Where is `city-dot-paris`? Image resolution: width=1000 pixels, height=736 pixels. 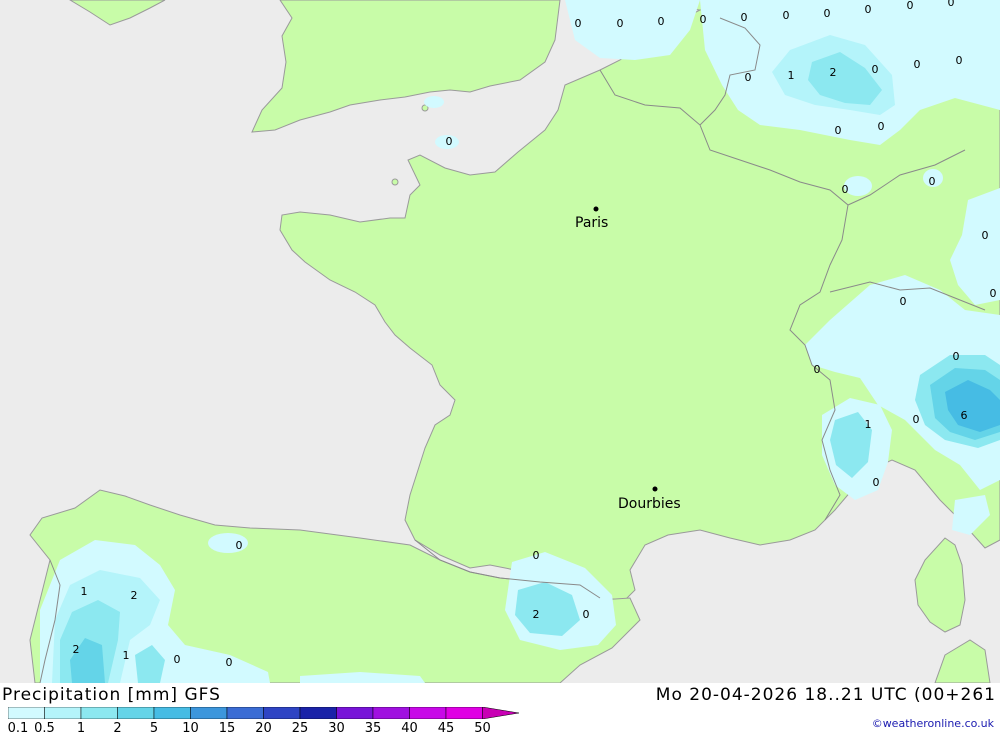
city-dot-paris is located at coordinates (596, 209).